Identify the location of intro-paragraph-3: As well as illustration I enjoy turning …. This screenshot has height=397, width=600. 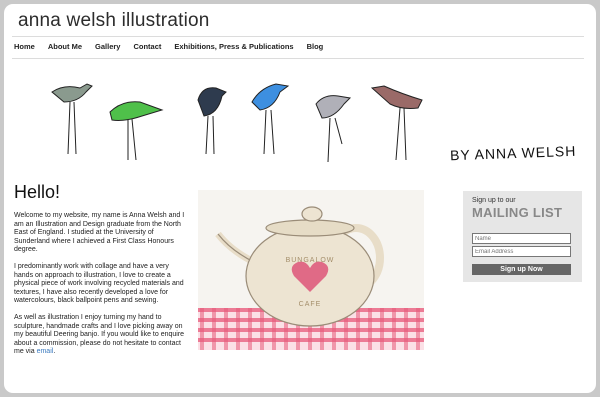
(100, 335).